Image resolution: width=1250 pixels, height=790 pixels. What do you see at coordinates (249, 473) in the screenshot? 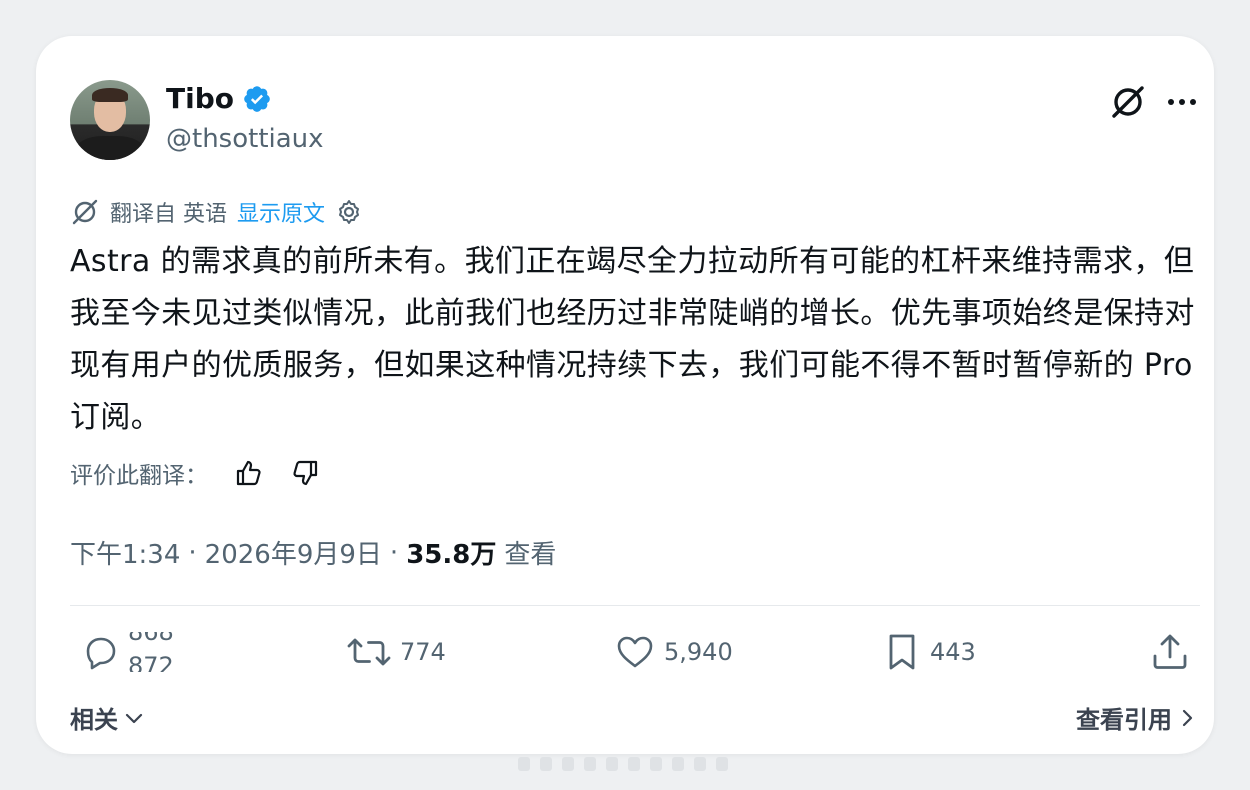
I see `thumbs-up-icon` at bounding box center [249, 473].